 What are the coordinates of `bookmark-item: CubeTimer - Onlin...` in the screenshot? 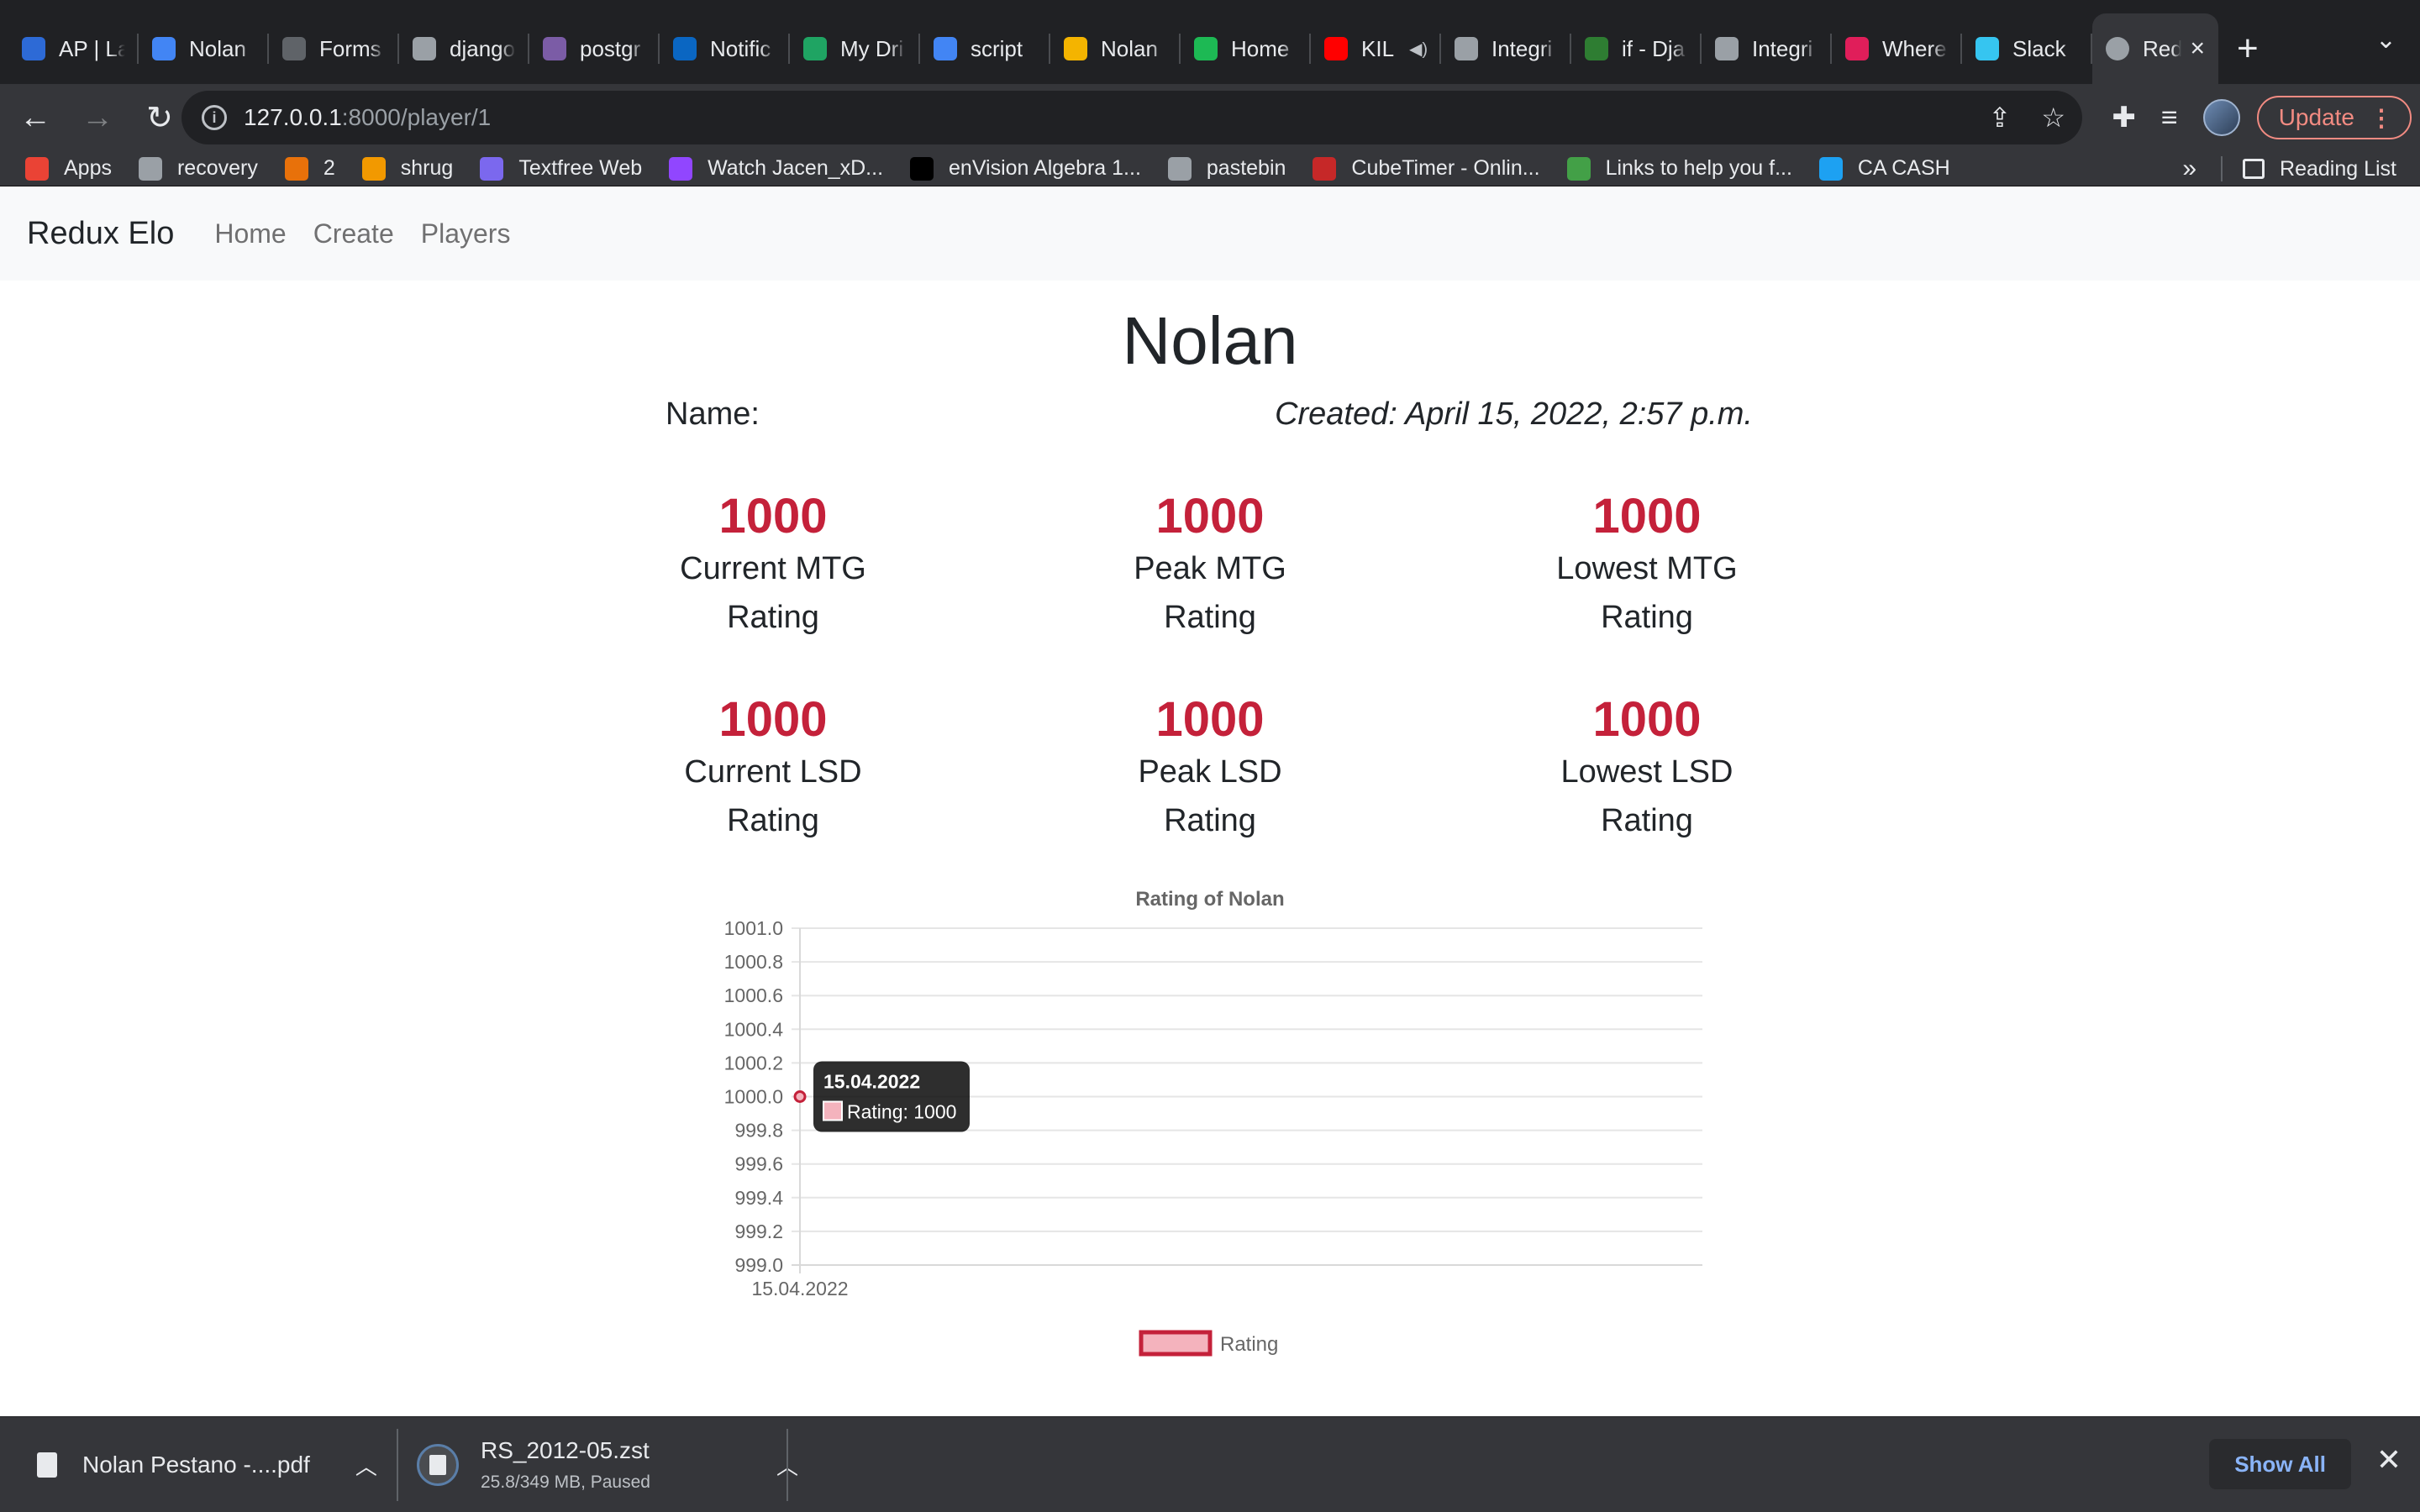 It's located at (1426, 168).